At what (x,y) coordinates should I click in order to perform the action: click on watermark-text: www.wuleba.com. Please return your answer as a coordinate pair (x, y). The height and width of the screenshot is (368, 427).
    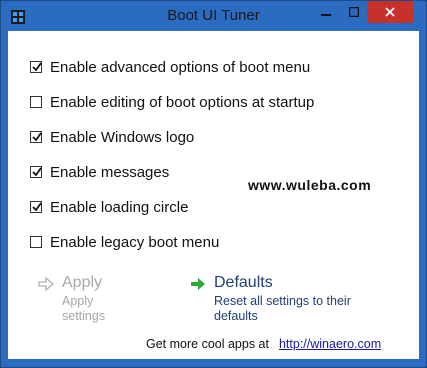
    Looking at the image, I should click on (310, 185).